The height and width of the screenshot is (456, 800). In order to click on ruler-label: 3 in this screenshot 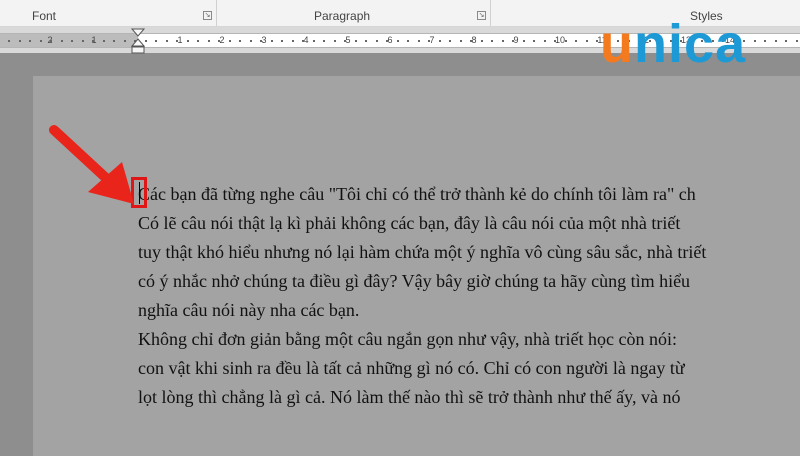, I will do `click(264, 40)`.